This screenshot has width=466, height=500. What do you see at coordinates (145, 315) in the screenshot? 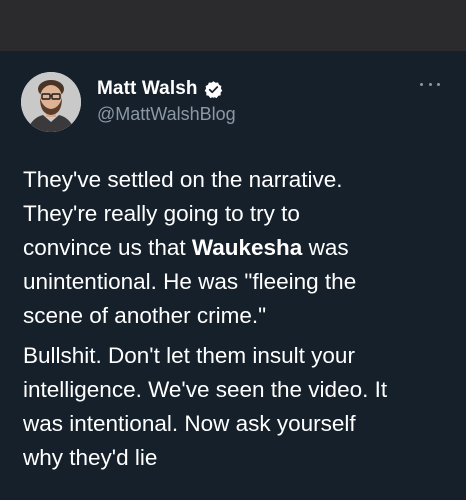
I see `tweet-line: scene of another crime."` at bounding box center [145, 315].